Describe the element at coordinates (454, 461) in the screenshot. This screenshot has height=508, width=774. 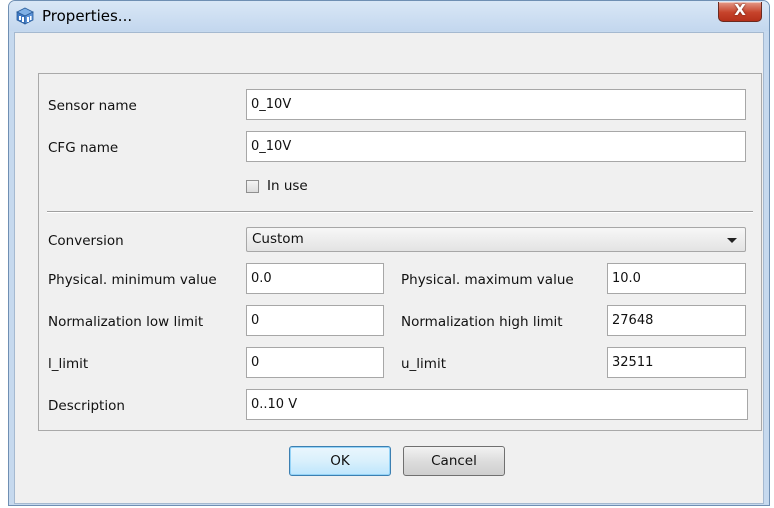
I see `cancel-button: Cancel` at that location.